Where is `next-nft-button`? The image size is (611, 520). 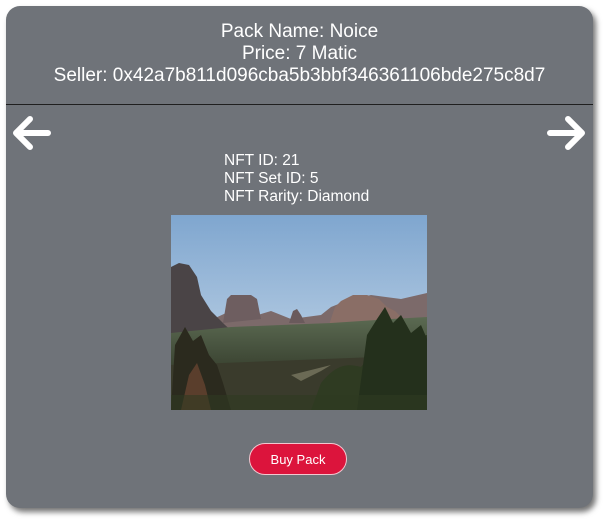
next-nft-button is located at coordinates (568, 133).